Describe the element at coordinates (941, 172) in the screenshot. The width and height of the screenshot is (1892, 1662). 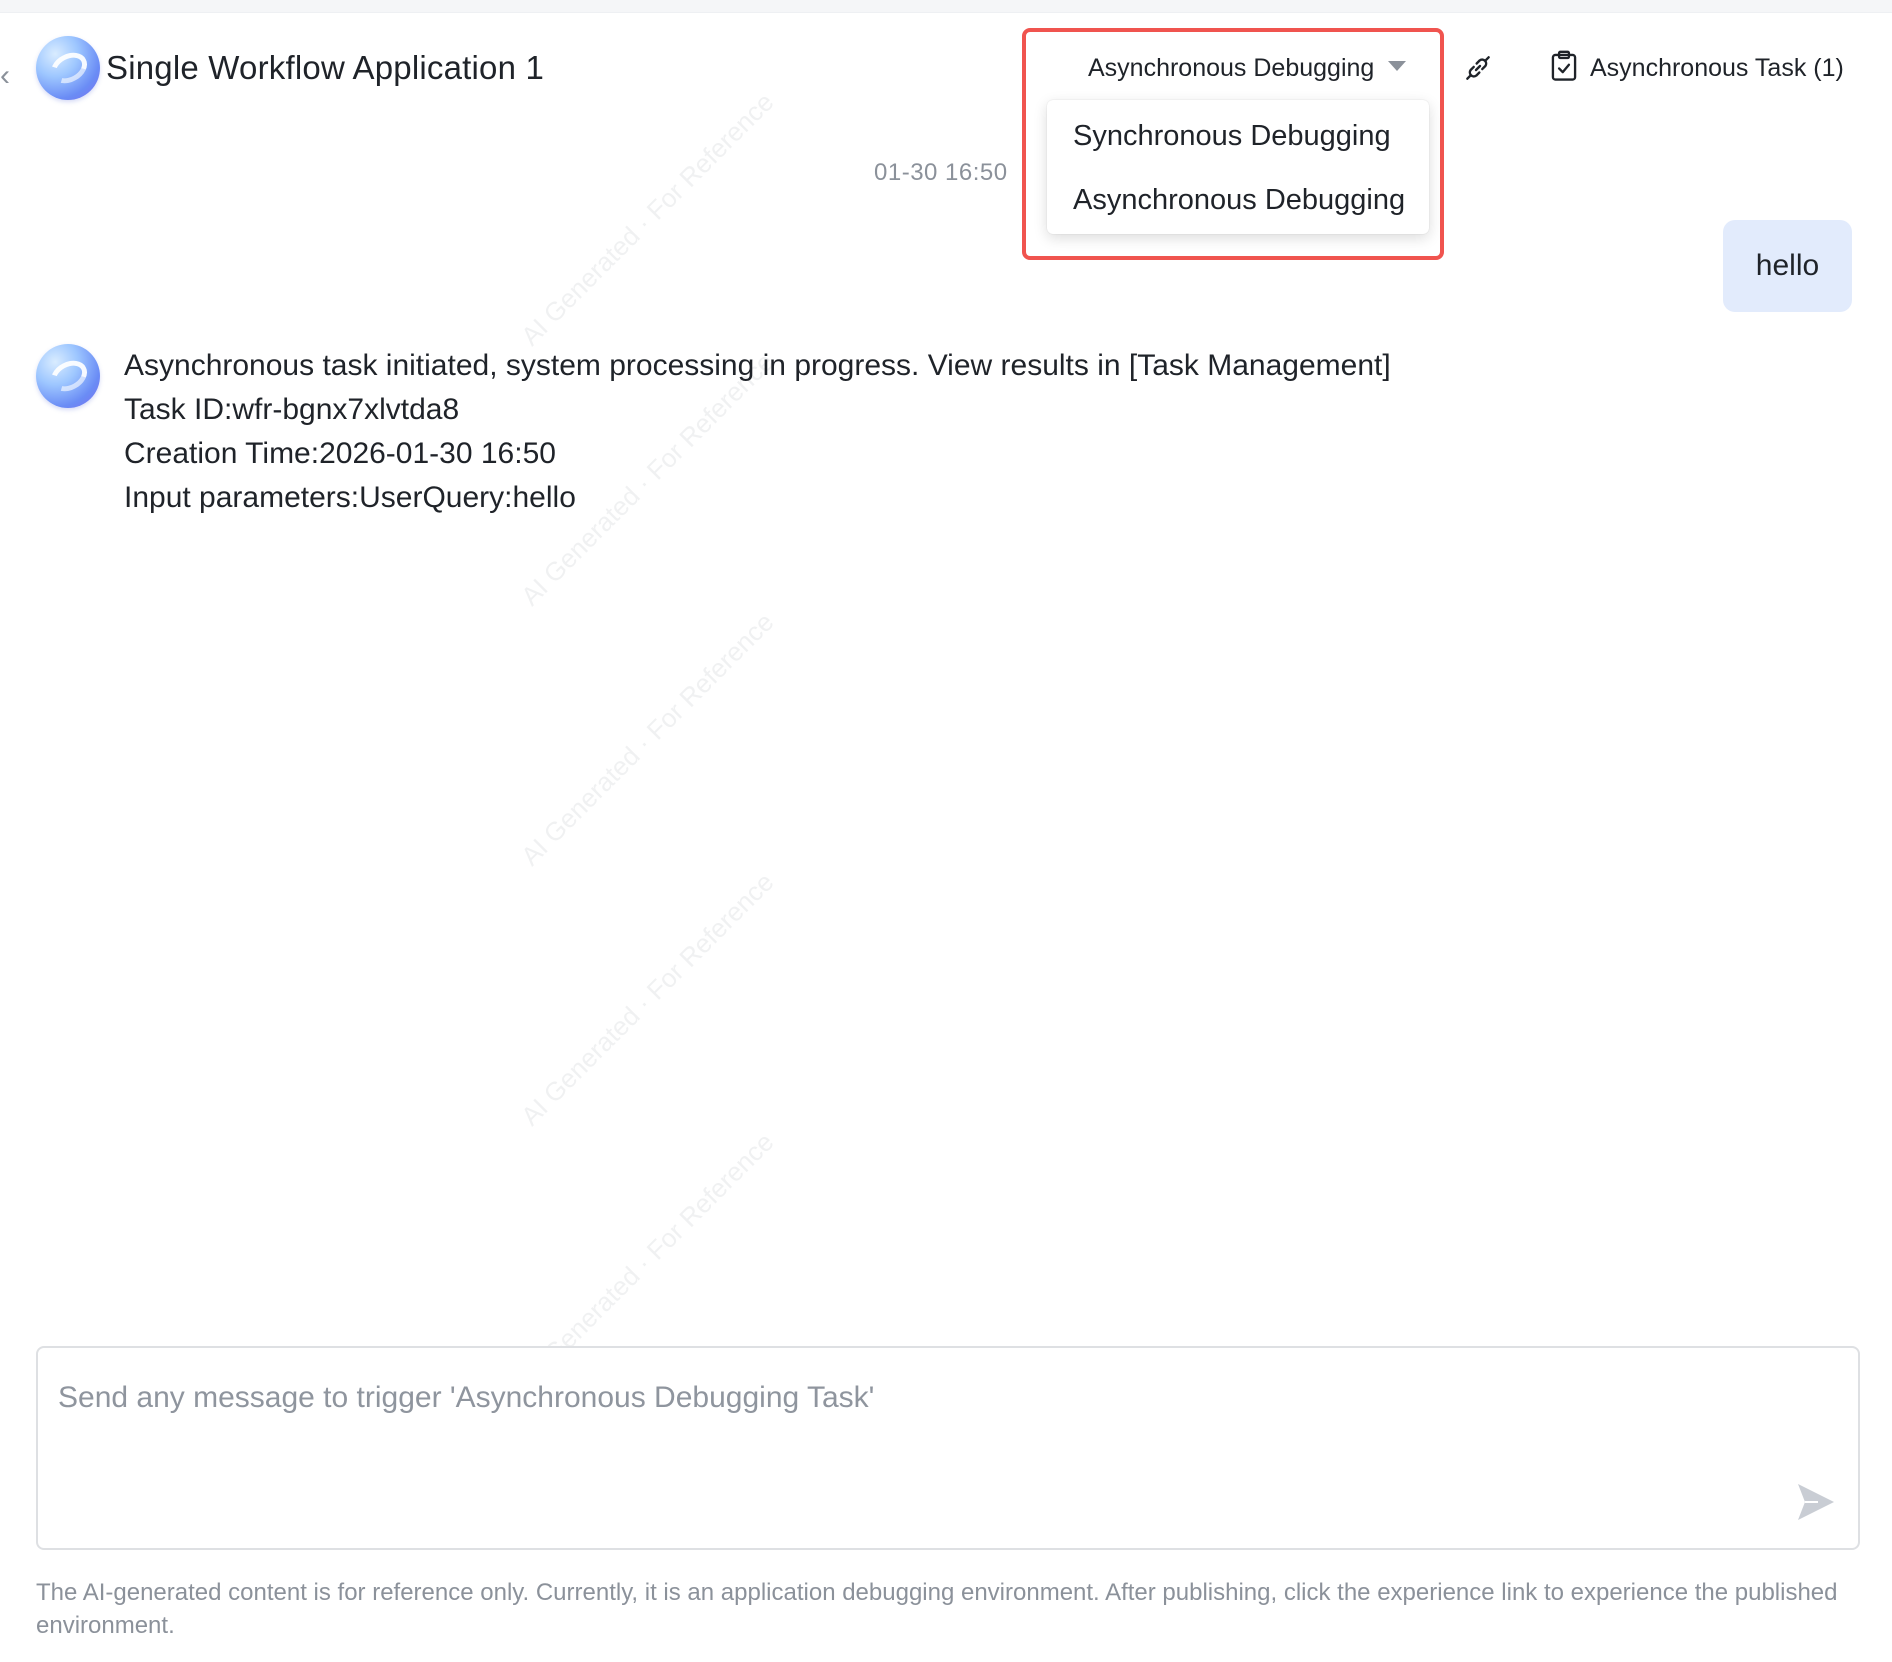
I see `message-timestamp: 01-30 16:50` at that location.